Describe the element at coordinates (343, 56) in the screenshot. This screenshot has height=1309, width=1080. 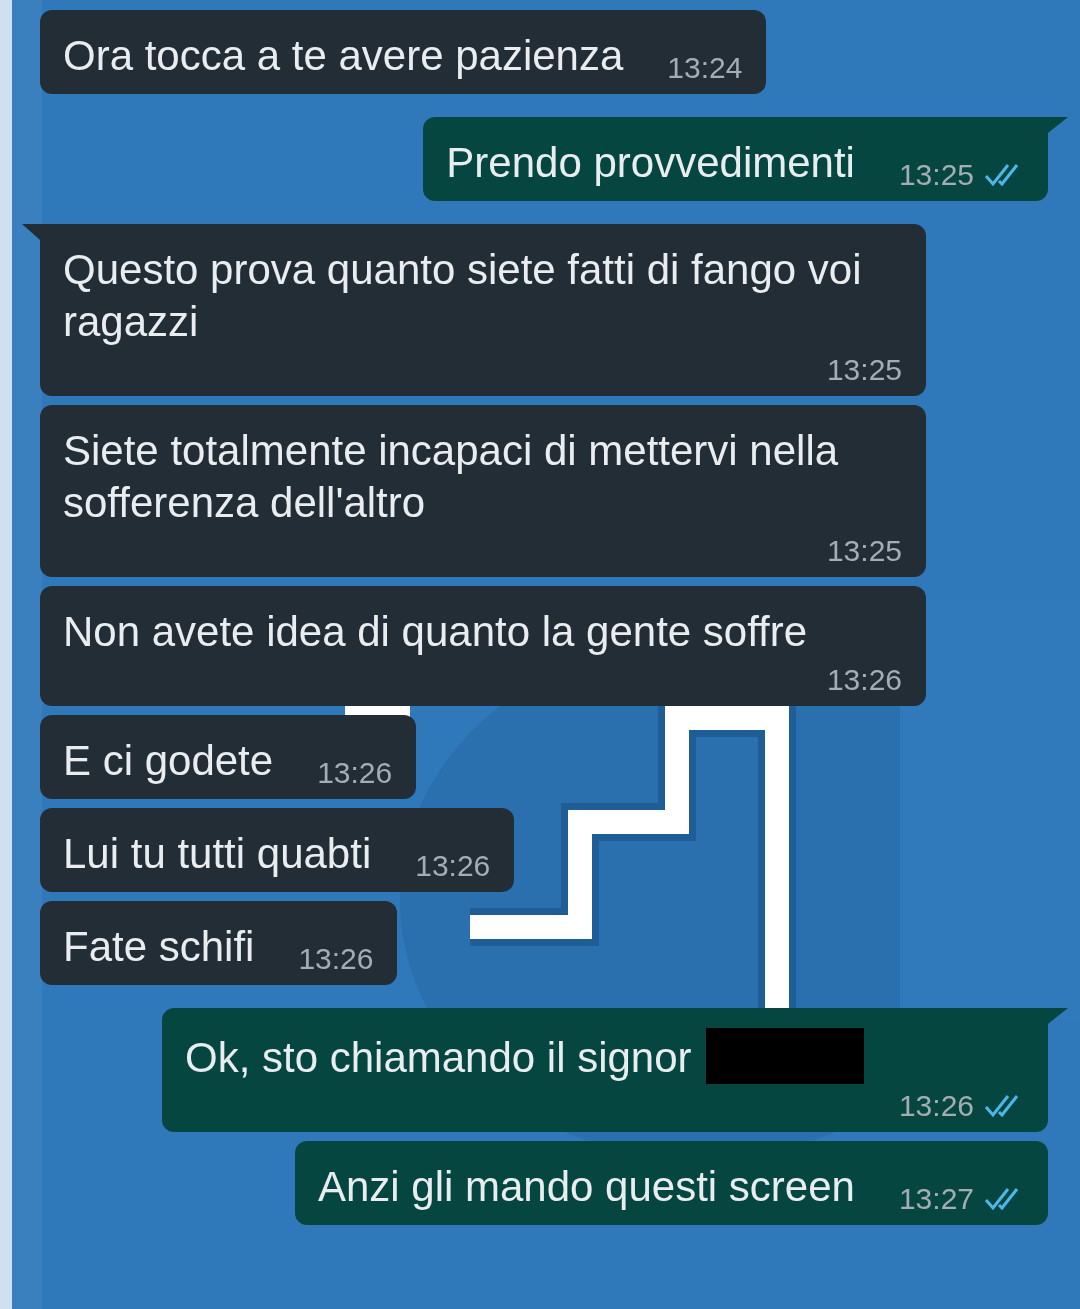
I see `message-text: Ora tocca a te avere pazienza` at that location.